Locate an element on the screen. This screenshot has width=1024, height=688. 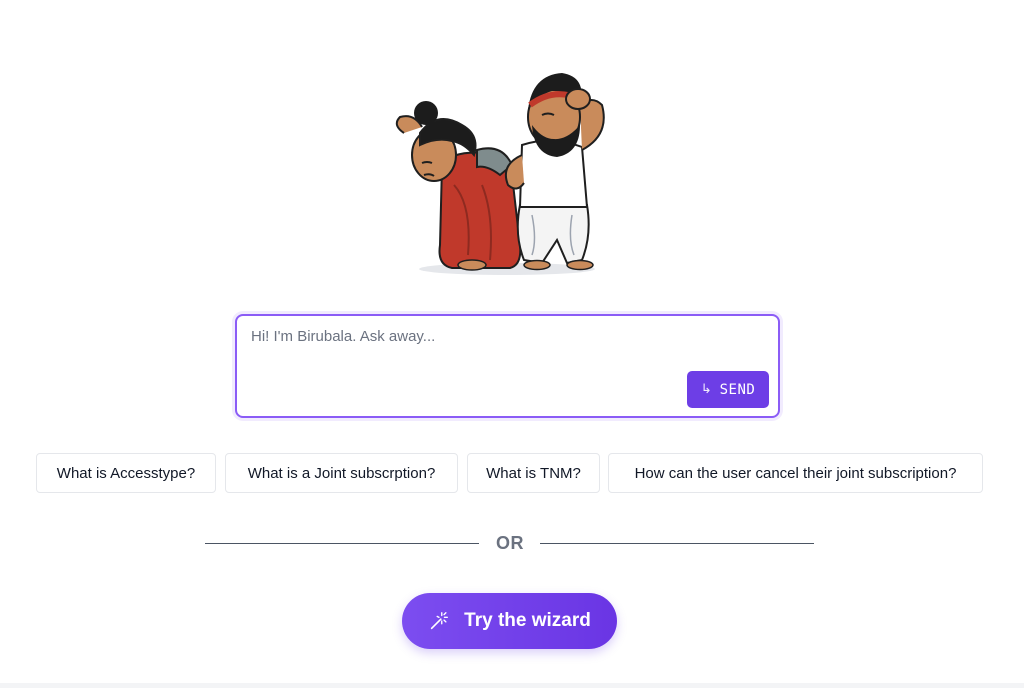
send-button-label: SEND is located at coordinates (737, 389).